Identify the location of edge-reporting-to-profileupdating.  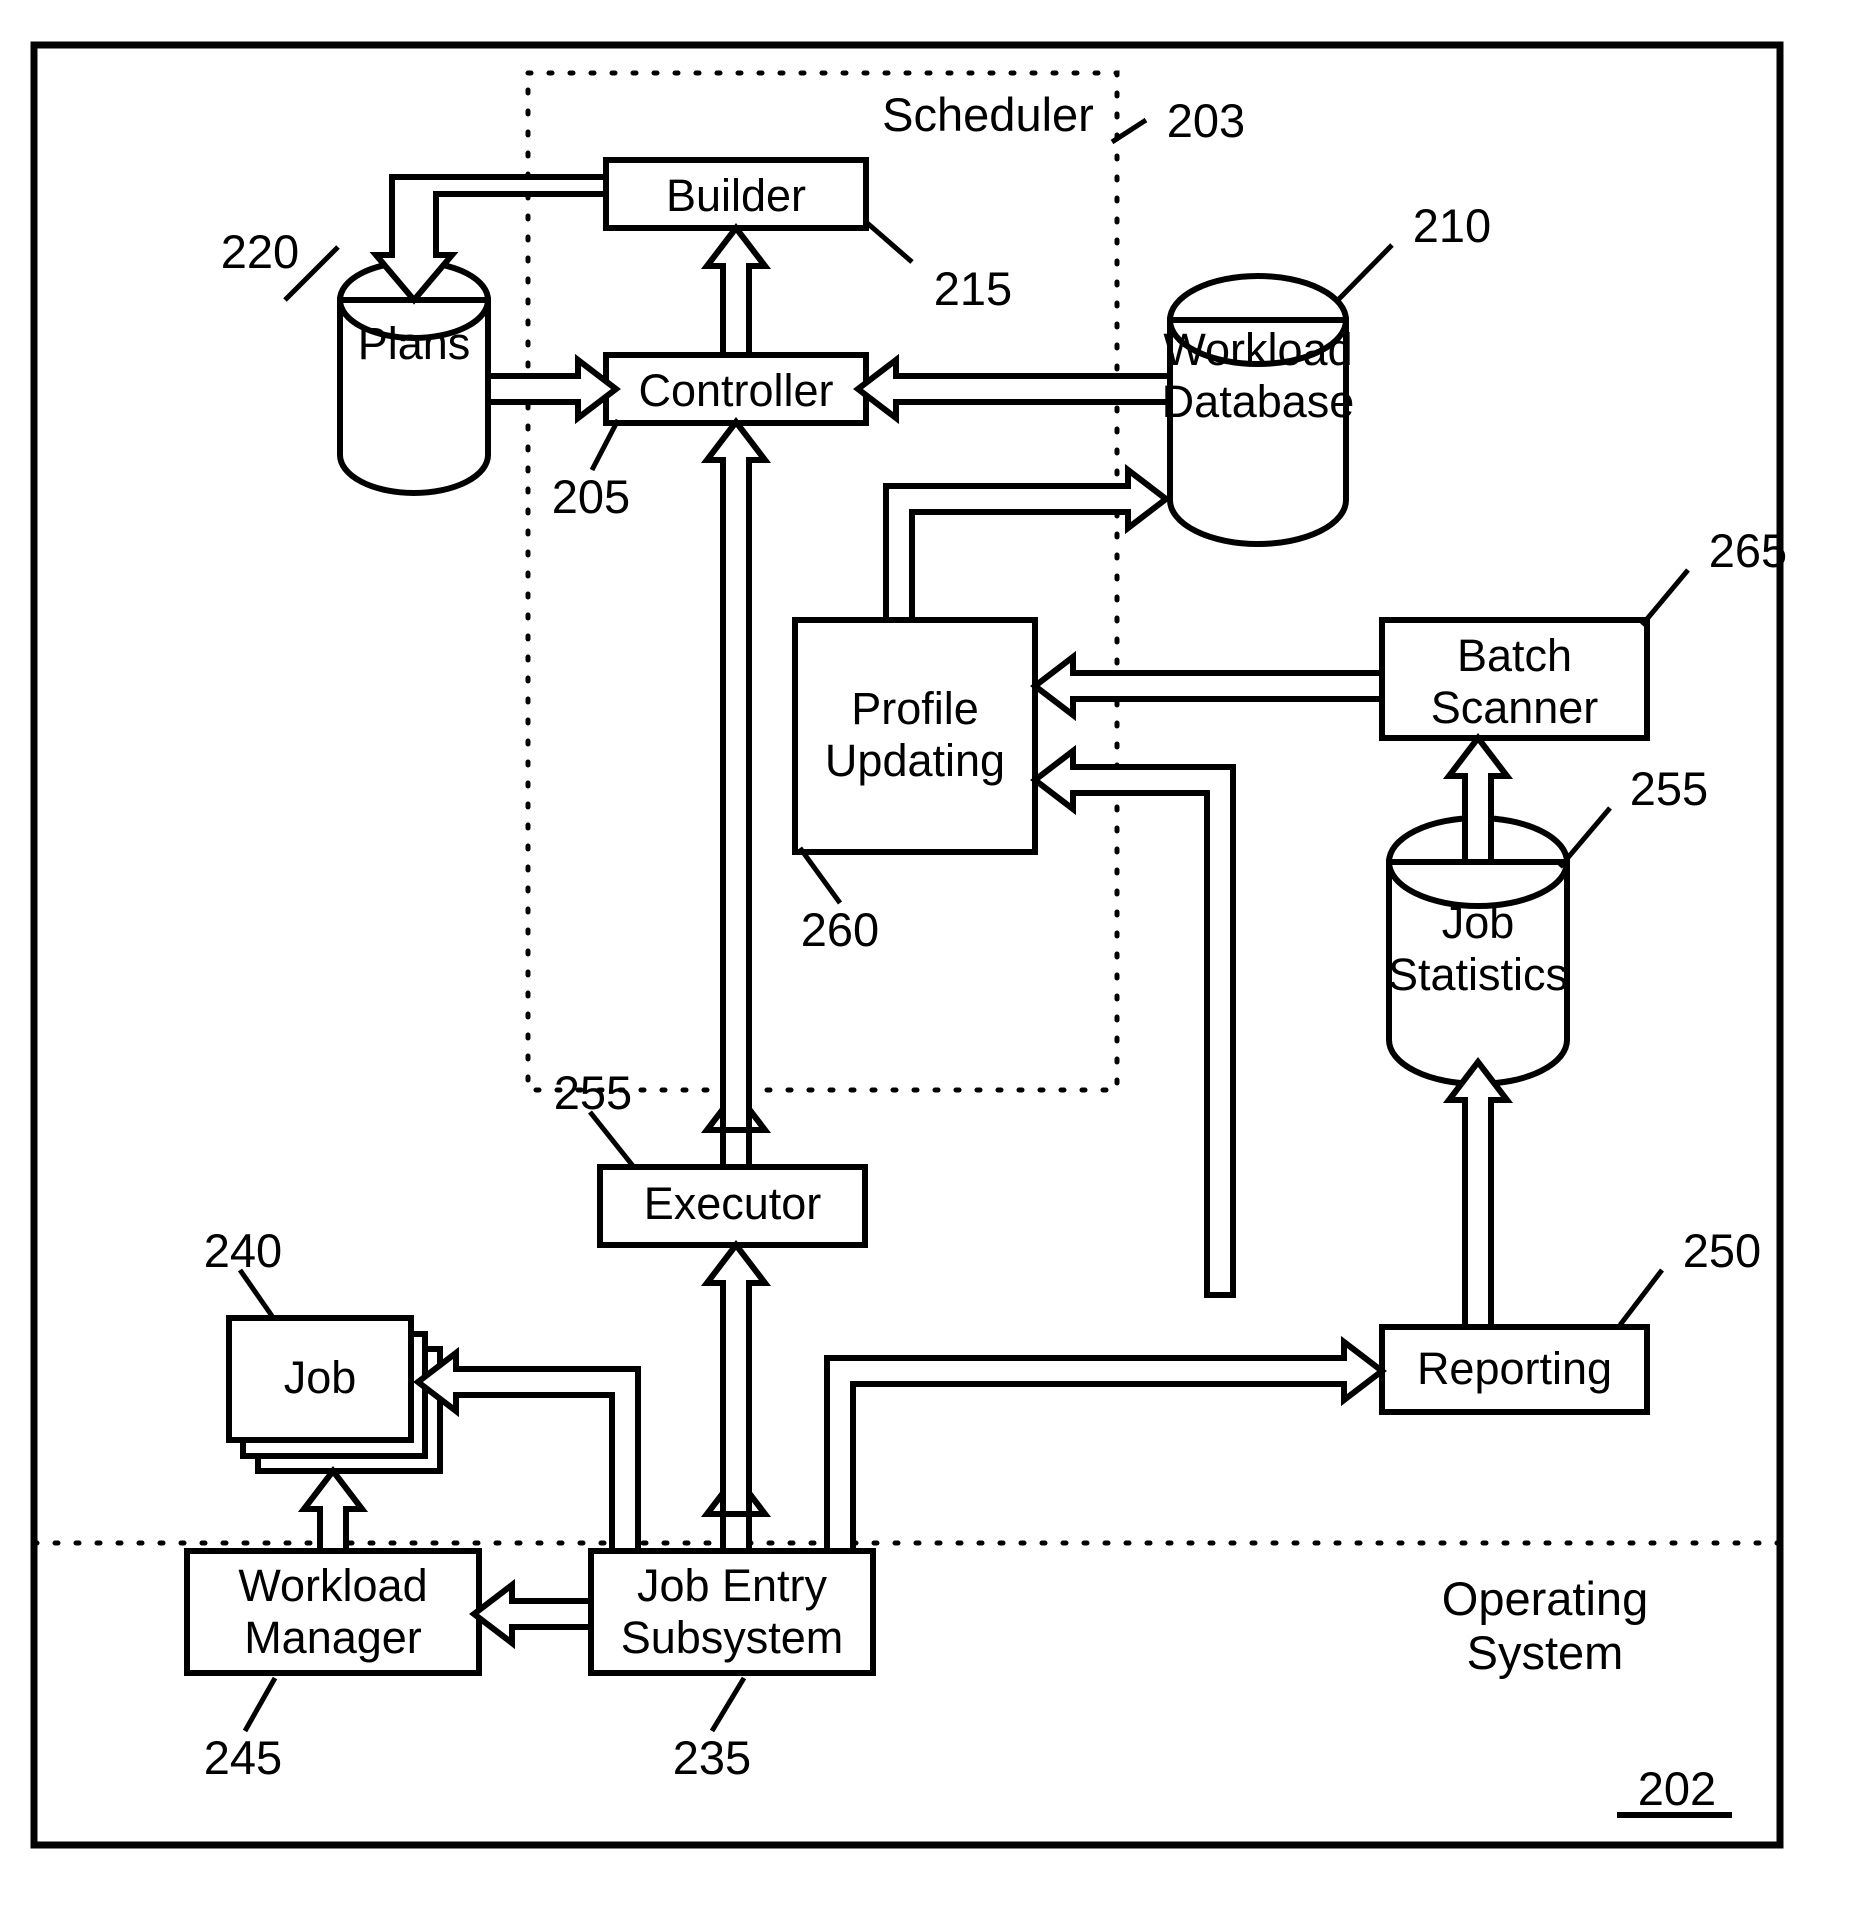
(1133, 1021).